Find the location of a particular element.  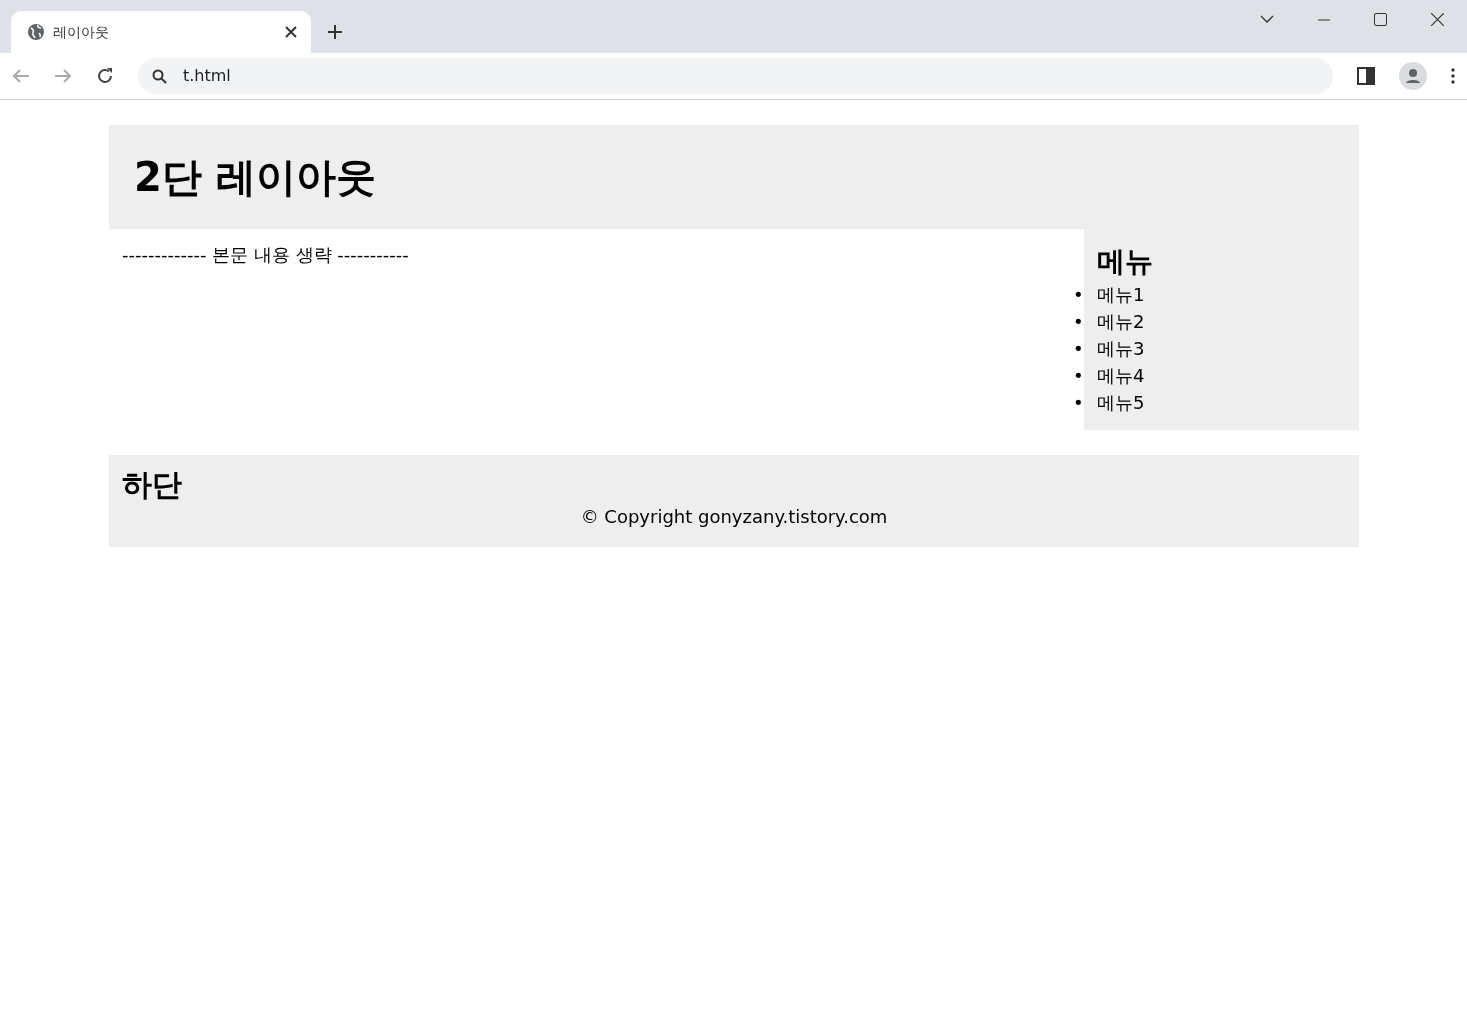

body-text: ------------- 본문 내용 생략 ----------- is located at coordinates (265, 254).